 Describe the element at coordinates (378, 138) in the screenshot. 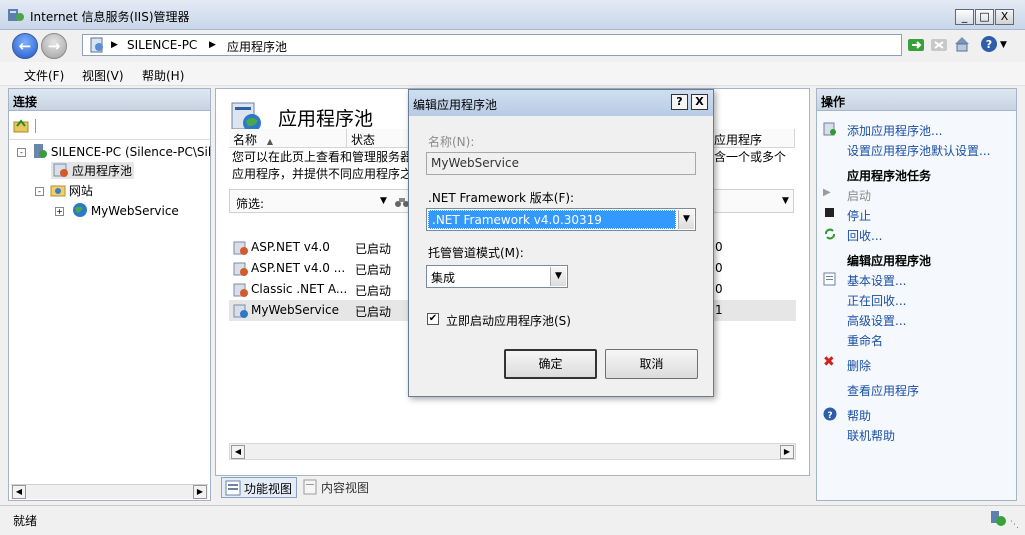

I see `column-header-status: 状态` at that location.